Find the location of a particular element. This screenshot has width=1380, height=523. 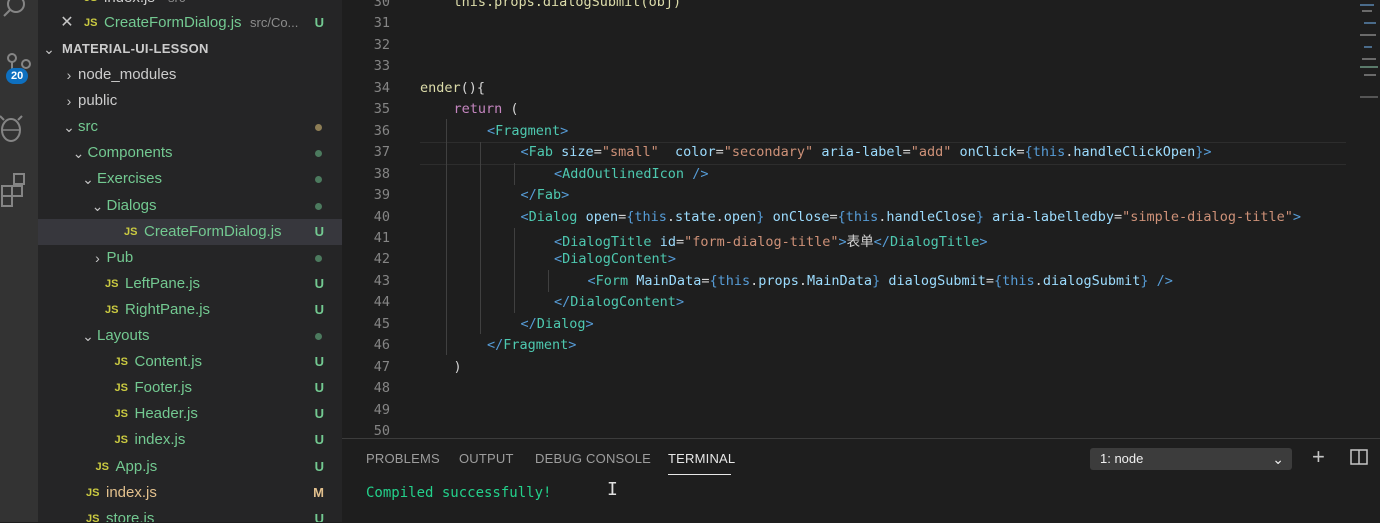

code-line: return ( is located at coordinates (486, 109).